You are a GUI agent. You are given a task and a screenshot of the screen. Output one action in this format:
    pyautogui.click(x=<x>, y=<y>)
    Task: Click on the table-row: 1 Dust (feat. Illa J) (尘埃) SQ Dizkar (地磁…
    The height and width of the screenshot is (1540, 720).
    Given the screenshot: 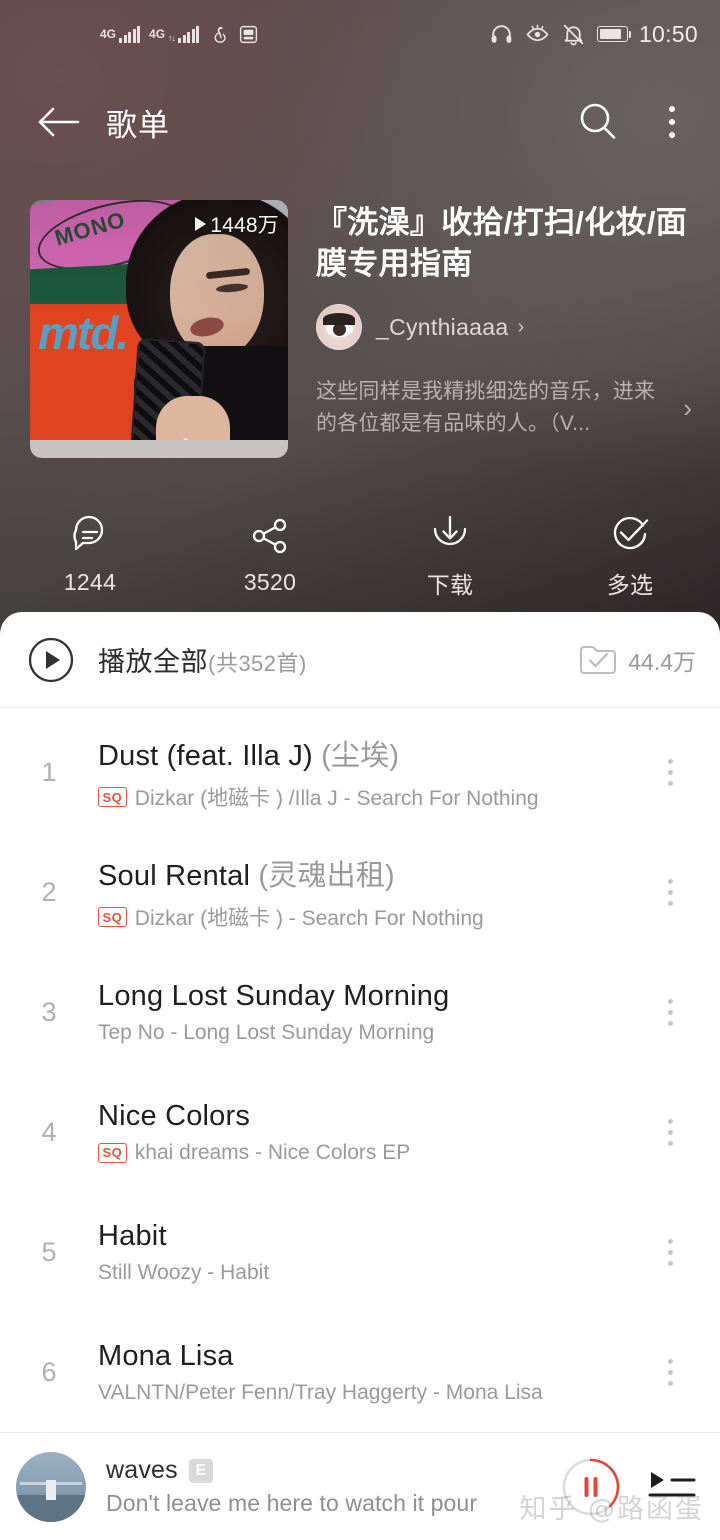 What is the action you would take?
    pyautogui.click(x=360, y=772)
    